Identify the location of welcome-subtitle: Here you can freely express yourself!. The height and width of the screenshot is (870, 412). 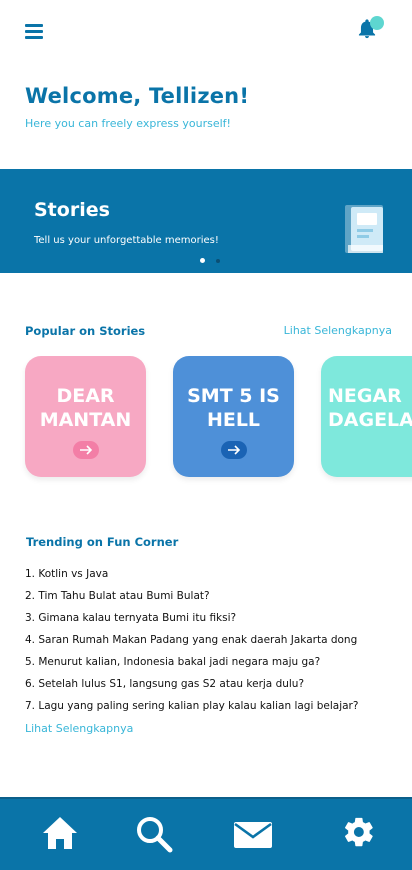
(128, 123).